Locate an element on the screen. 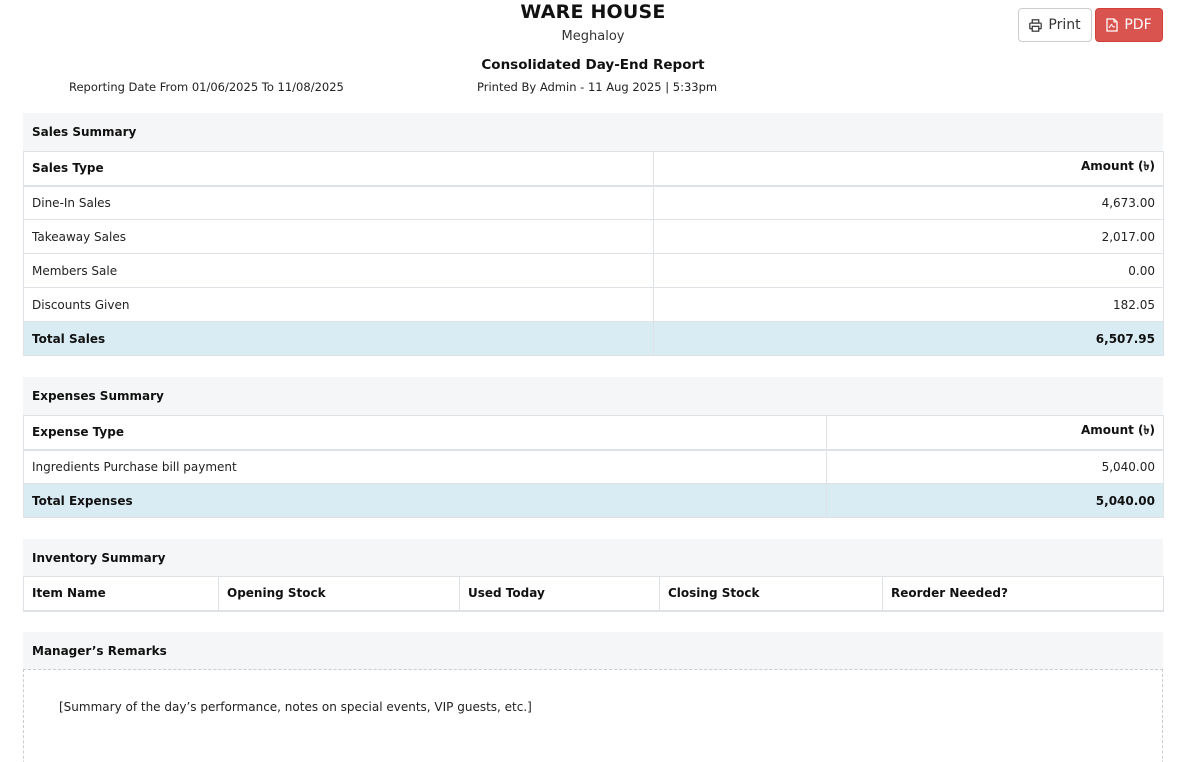 The width and height of the screenshot is (1186, 762). amount-cell: 4,673.00 is located at coordinates (908, 202).